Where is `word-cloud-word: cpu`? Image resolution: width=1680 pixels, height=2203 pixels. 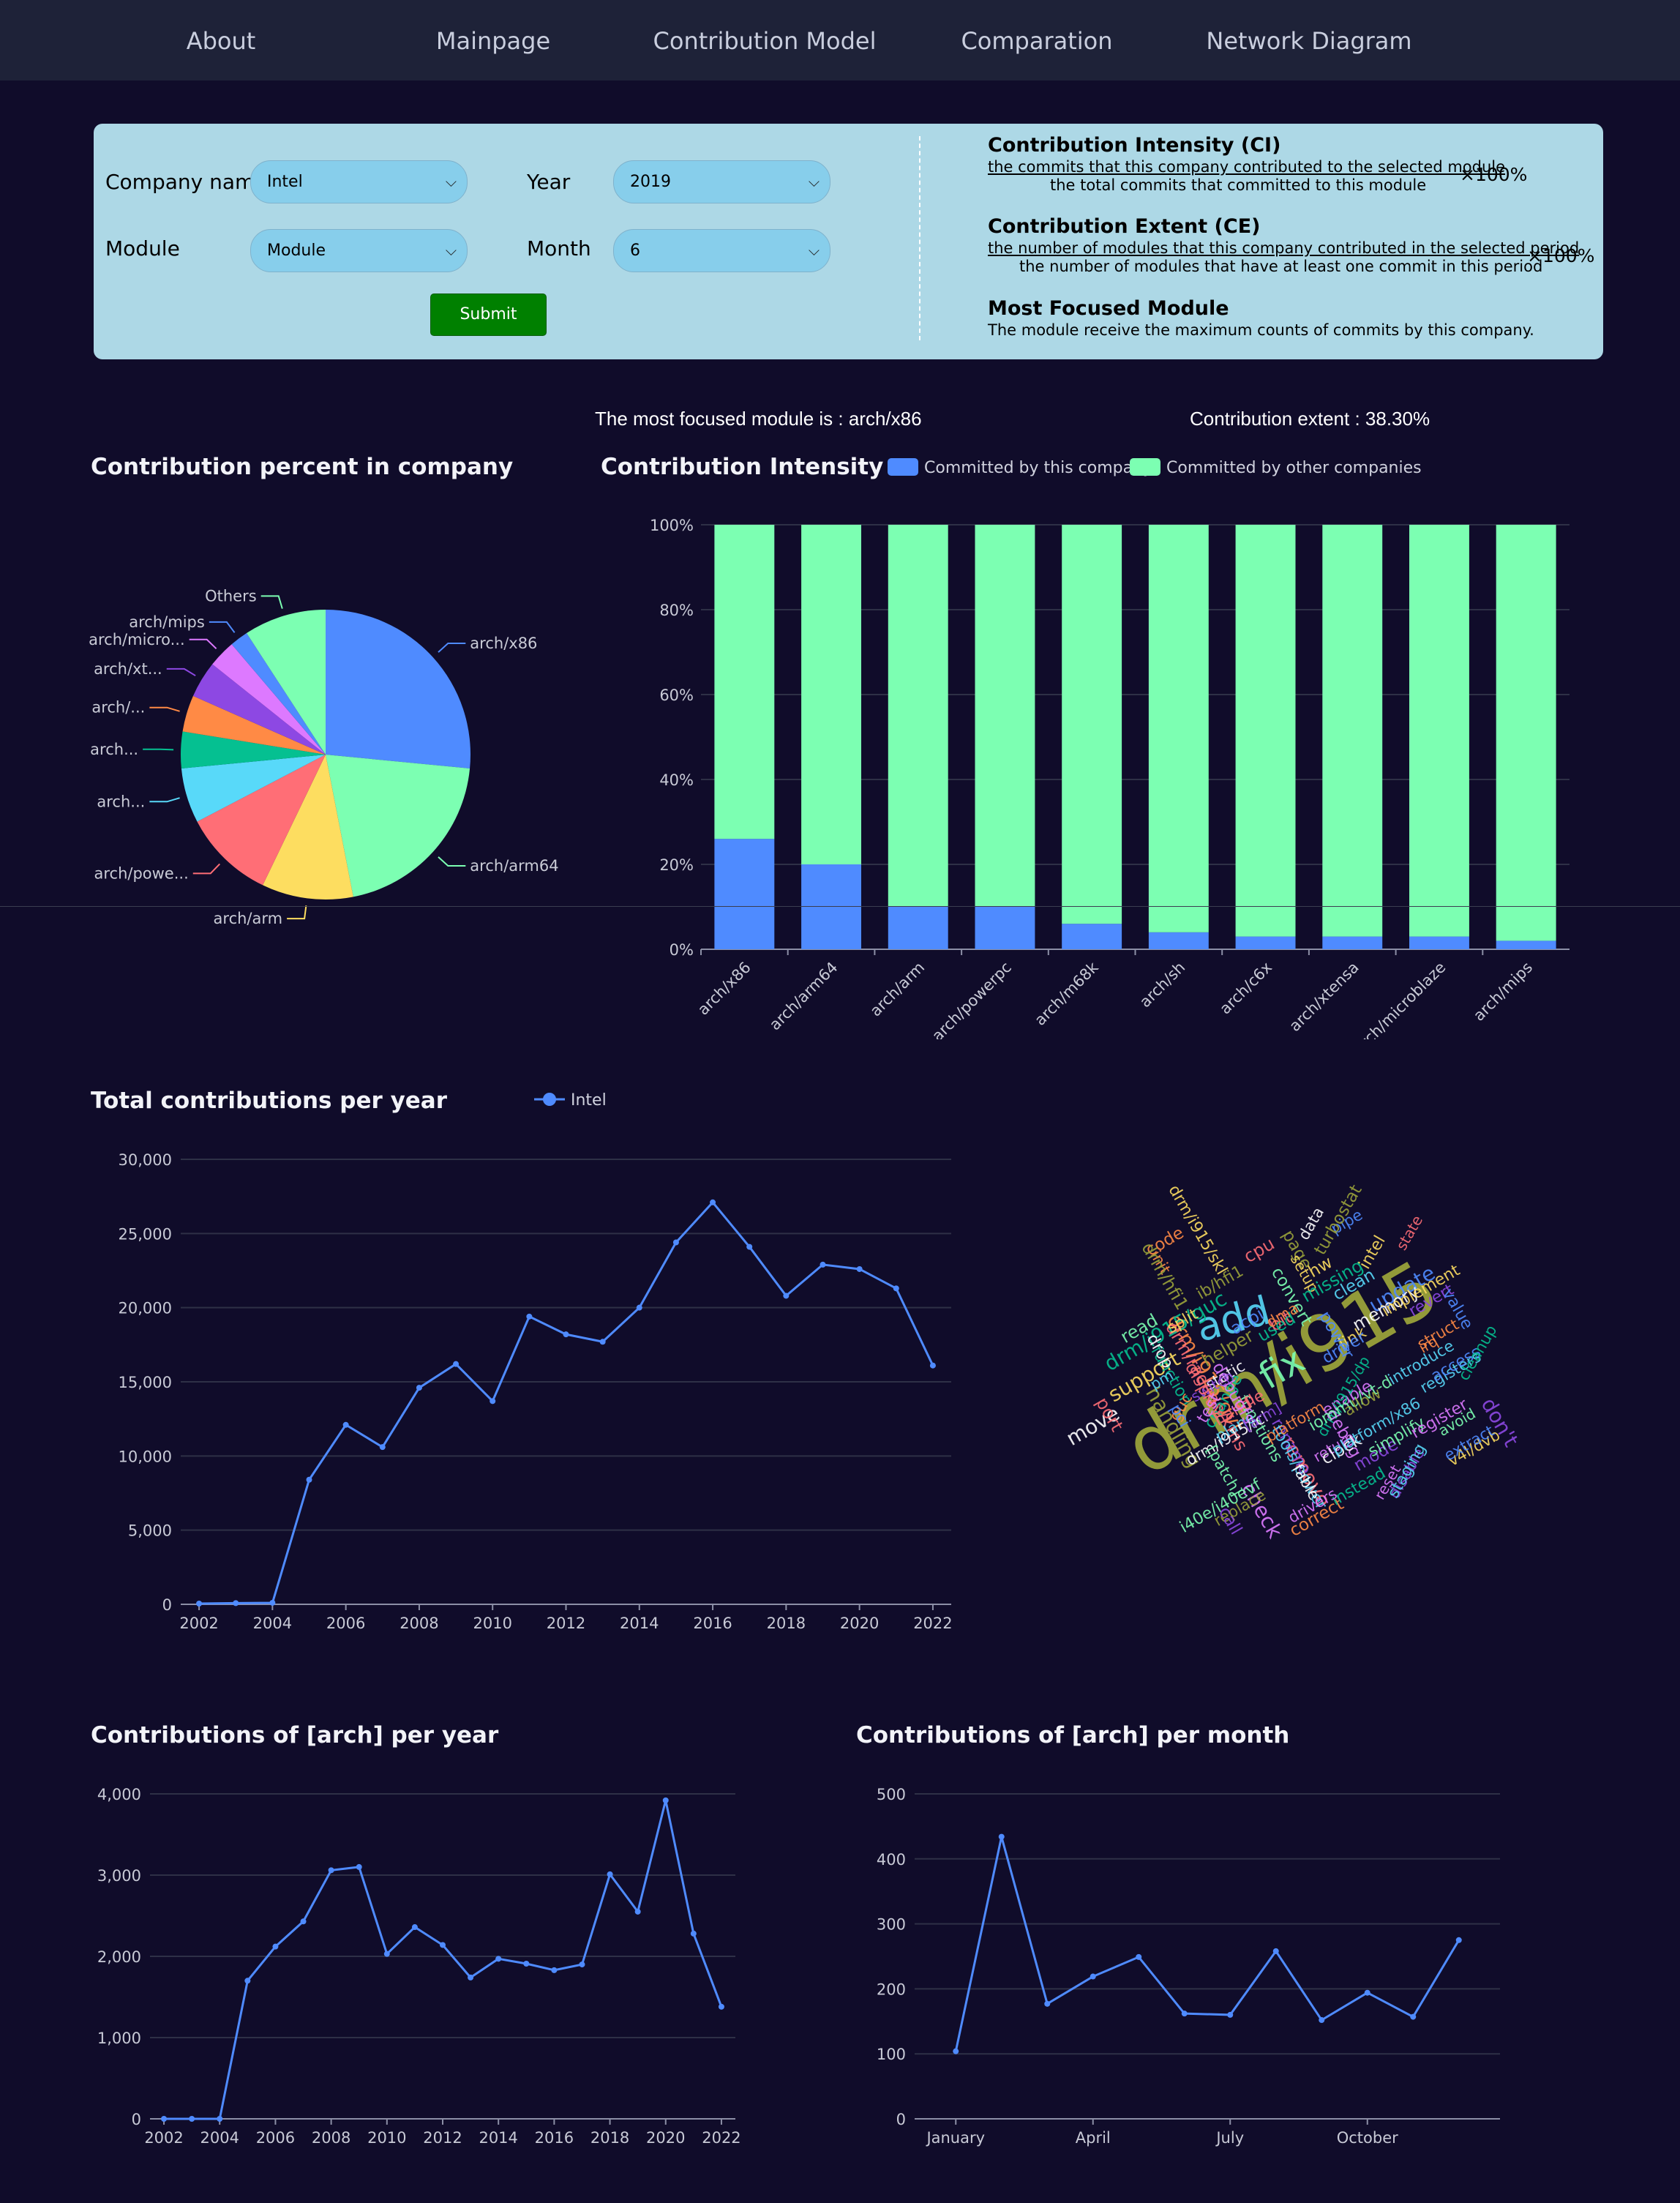 word-cloud-word: cpu is located at coordinates (1259, 1250).